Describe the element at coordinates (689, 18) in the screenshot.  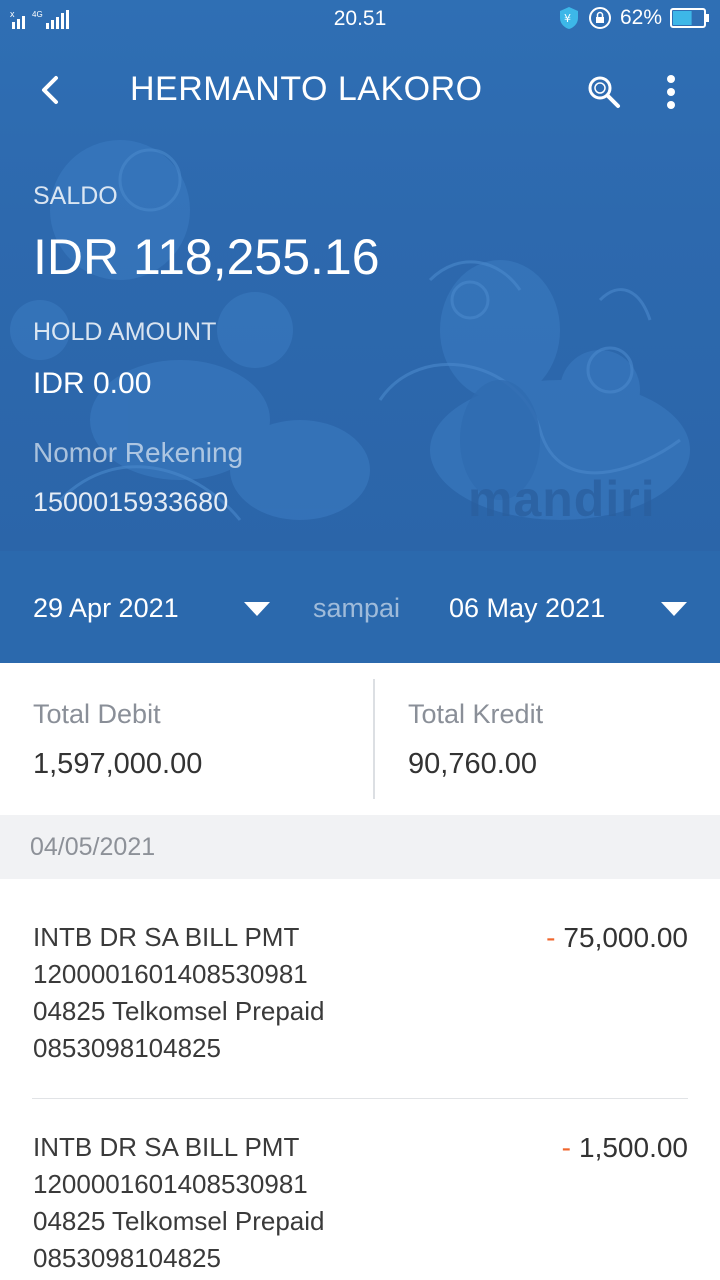
I see `battery-icon` at that location.